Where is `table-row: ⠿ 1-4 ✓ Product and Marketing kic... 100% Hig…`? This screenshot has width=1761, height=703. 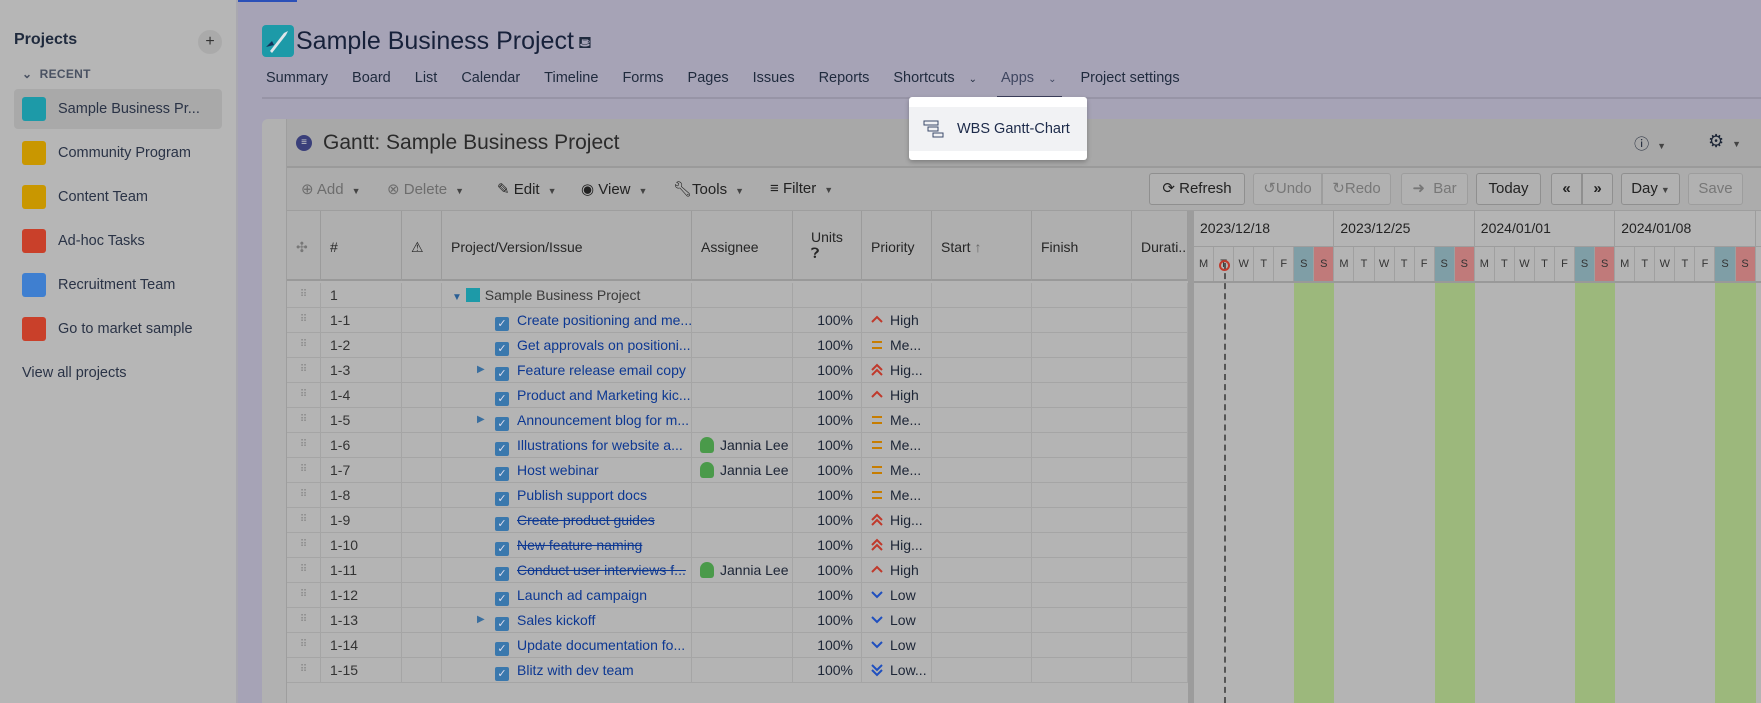 table-row: ⠿ 1-4 ✓ Product and Marketing kic... 100% Hig… is located at coordinates (737, 395).